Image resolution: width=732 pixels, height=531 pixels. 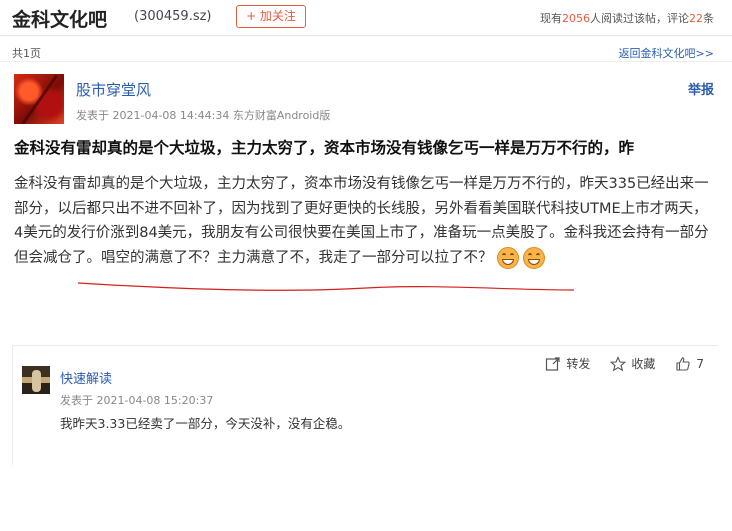 I want to click on stats-suffix: 条, so click(x=708, y=18).